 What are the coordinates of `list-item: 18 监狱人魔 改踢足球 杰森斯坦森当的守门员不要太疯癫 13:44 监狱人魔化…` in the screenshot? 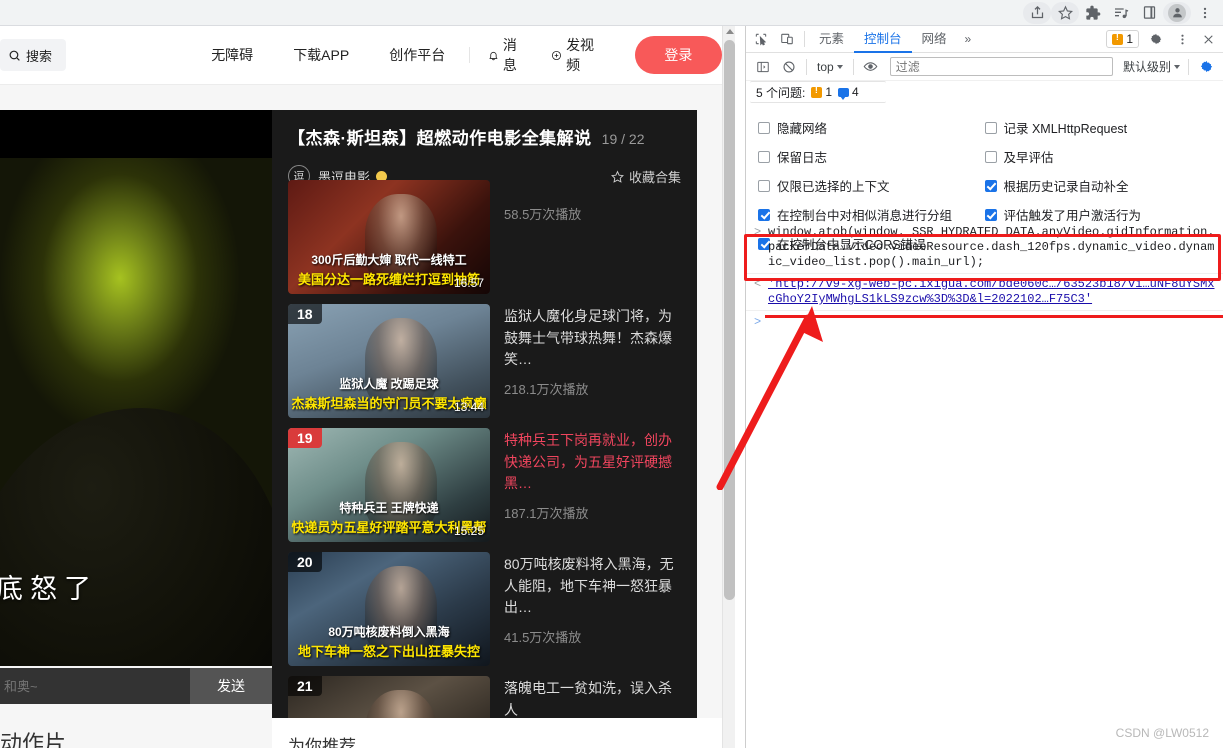 It's located at (486, 365).